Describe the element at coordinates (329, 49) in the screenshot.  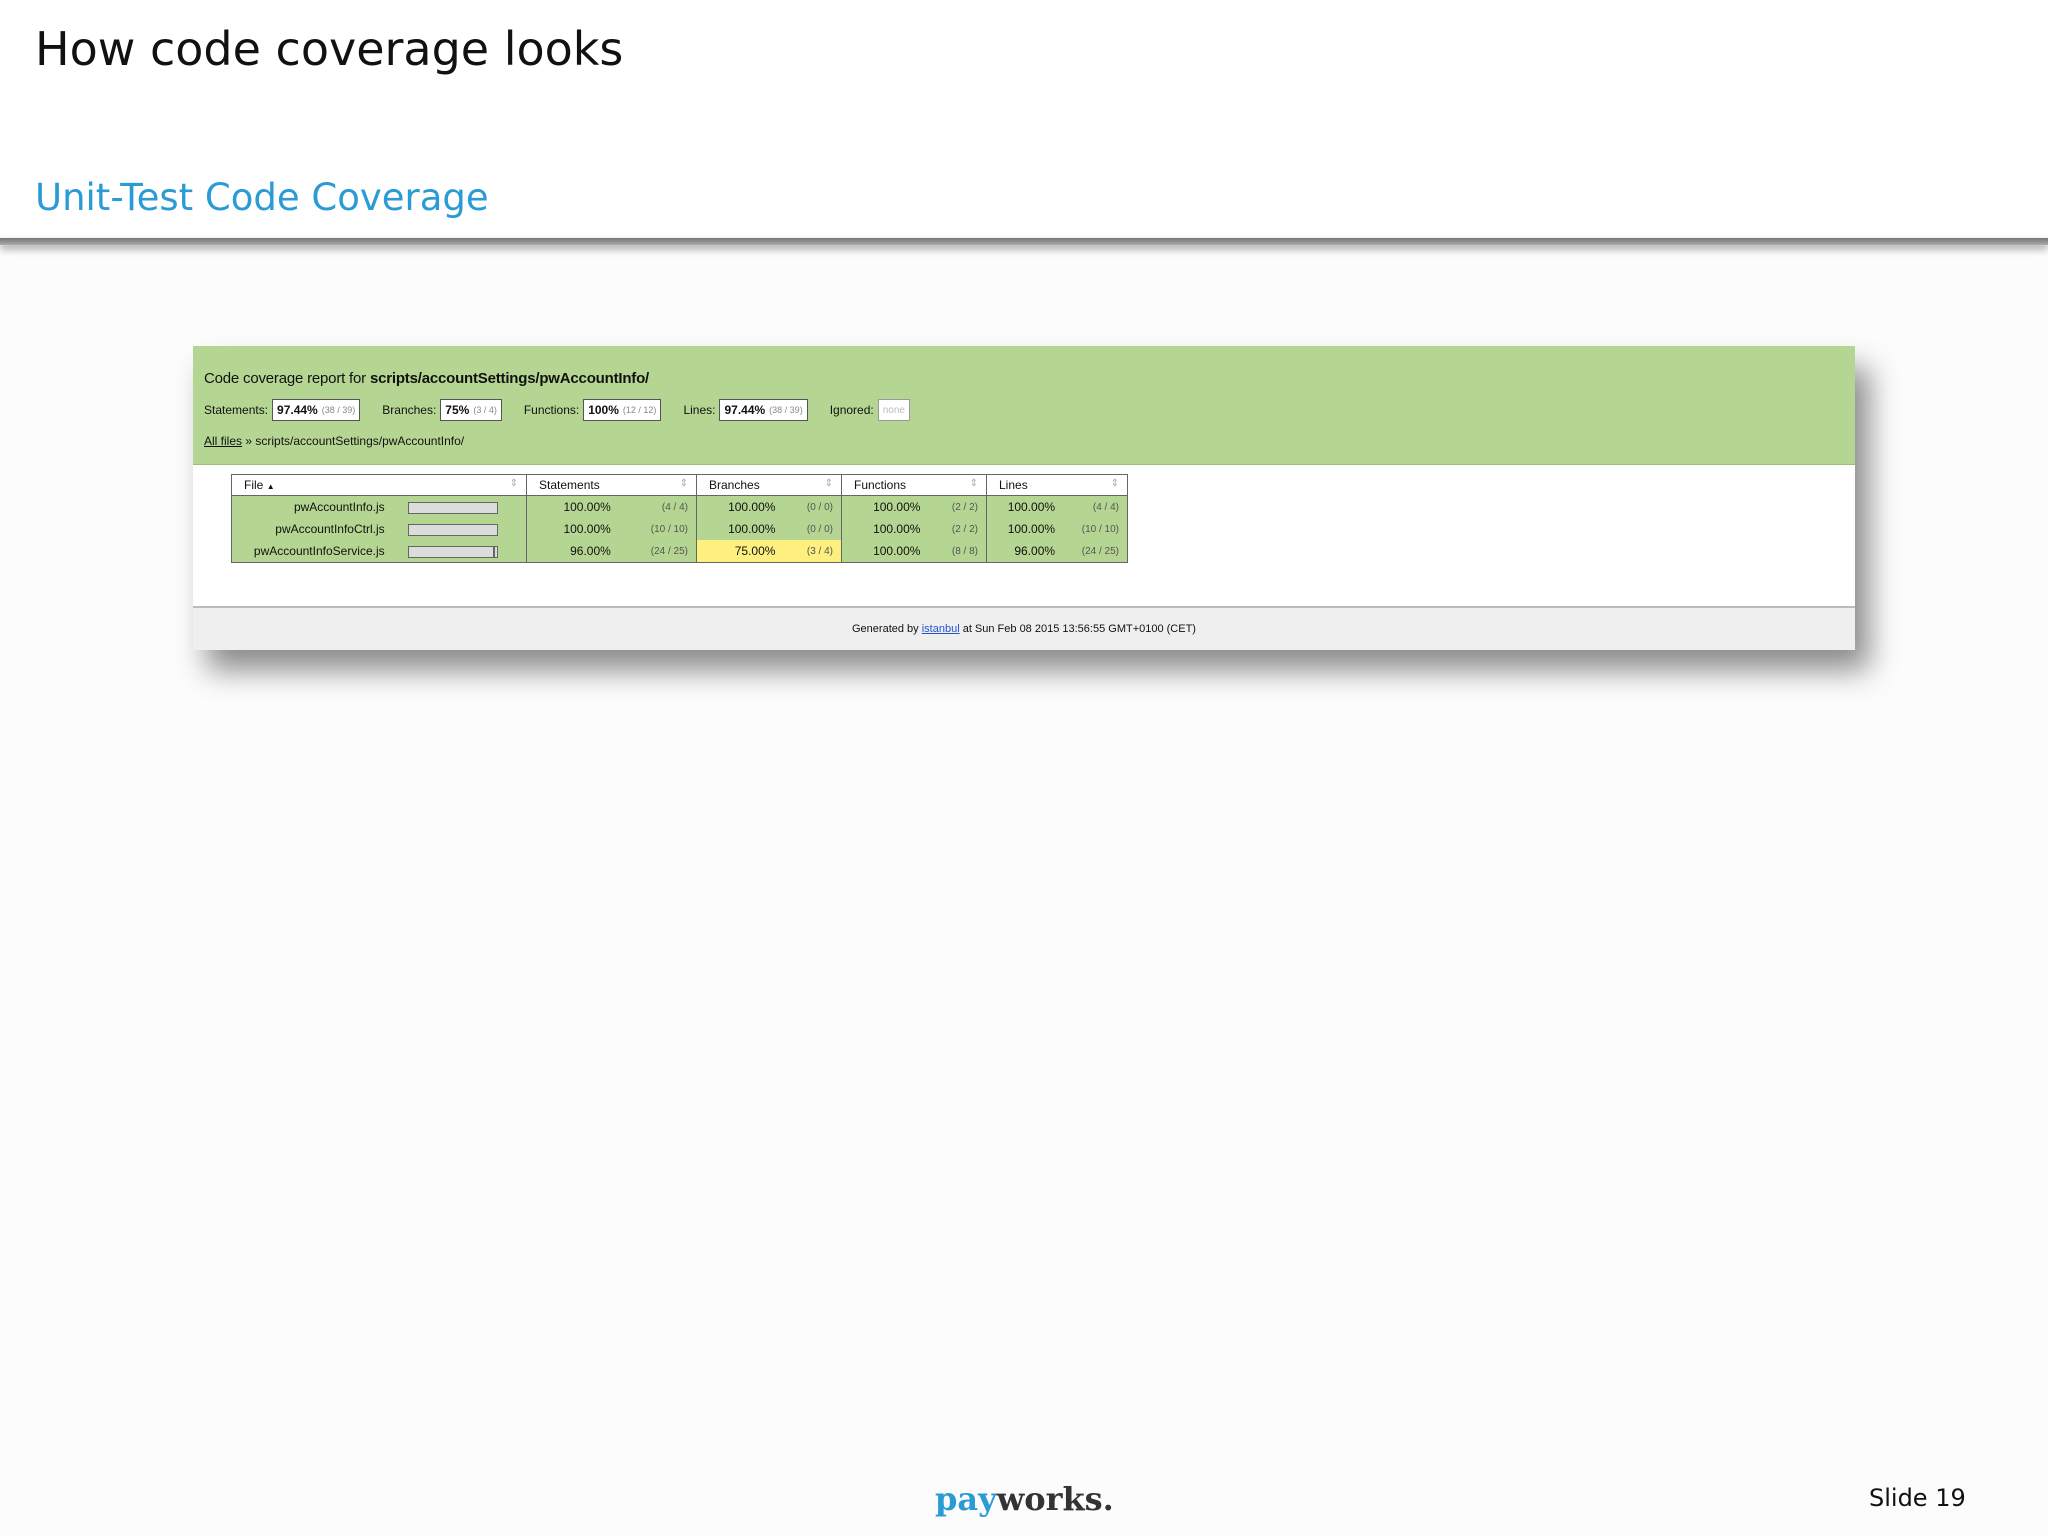
I see `slide-title: How code coverage looks` at that location.